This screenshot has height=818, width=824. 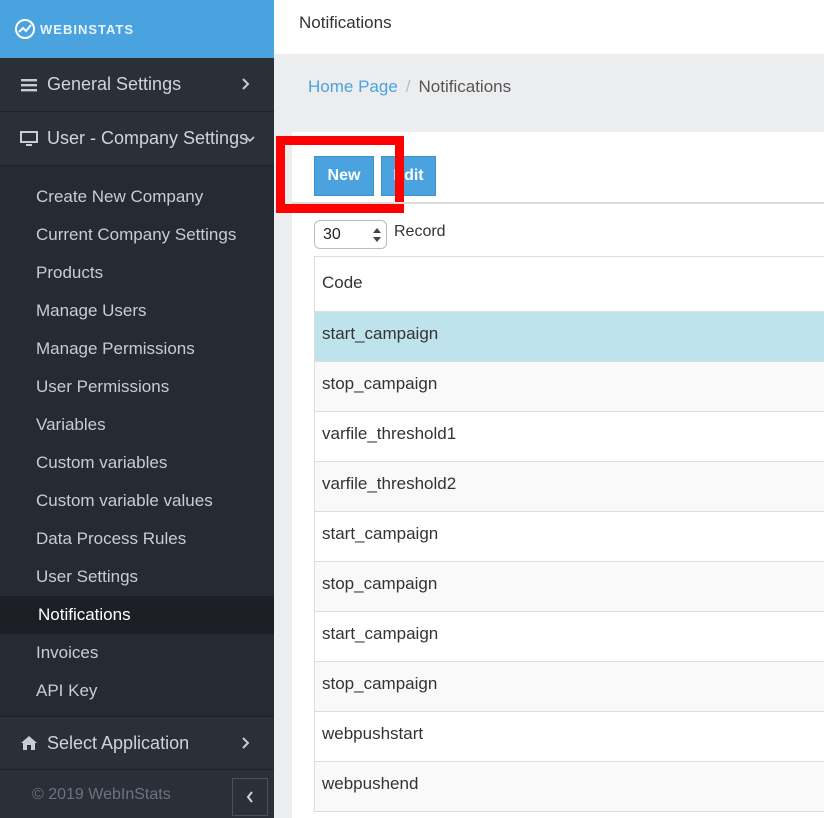 I want to click on toolbar-divider, so click(x=558, y=203).